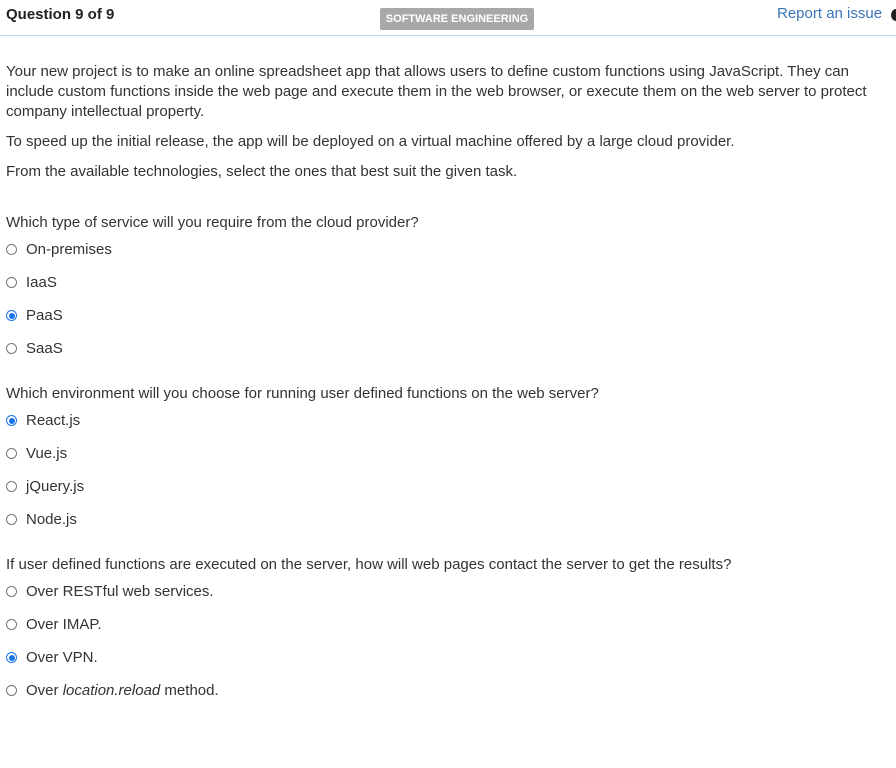  I want to click on option-label: Over RESTful web services., so click(120, 591).